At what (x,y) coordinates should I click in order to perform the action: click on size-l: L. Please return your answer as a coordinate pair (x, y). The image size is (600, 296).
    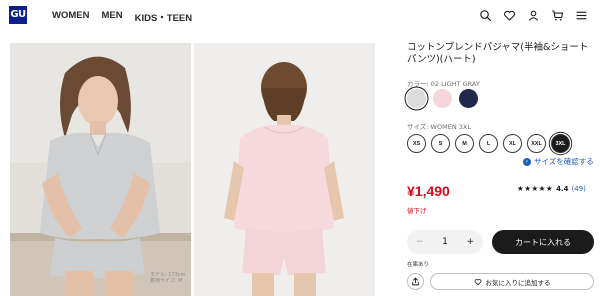
    Looking at the image, I should click on (488, 143).